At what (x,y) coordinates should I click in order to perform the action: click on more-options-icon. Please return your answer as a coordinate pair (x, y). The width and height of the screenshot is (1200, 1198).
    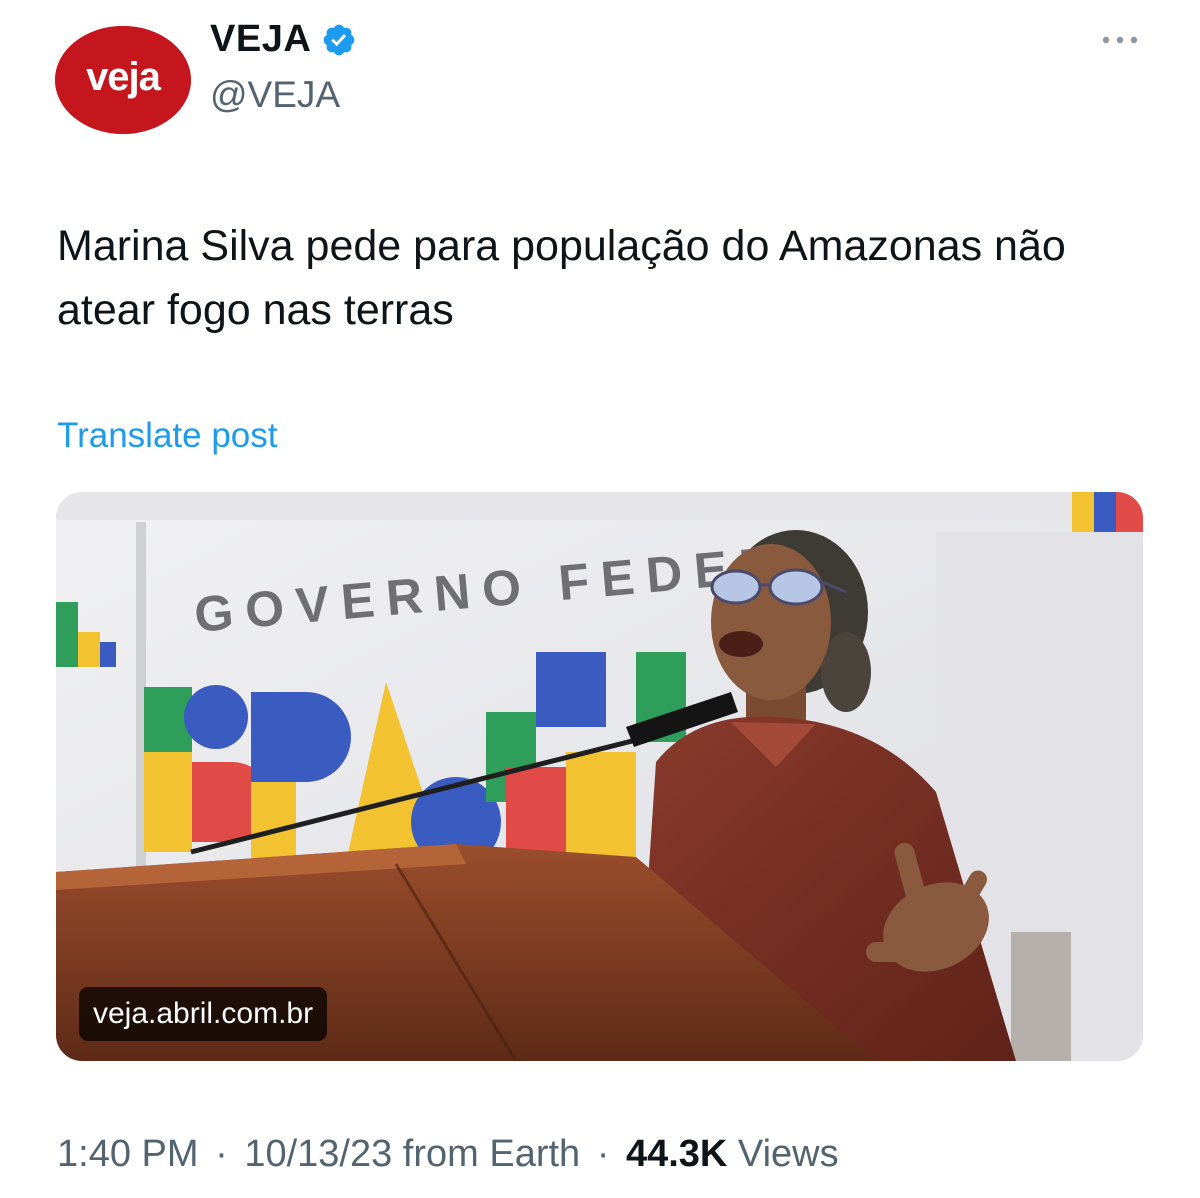
    Looking at the image, I should click on (1120, 40).